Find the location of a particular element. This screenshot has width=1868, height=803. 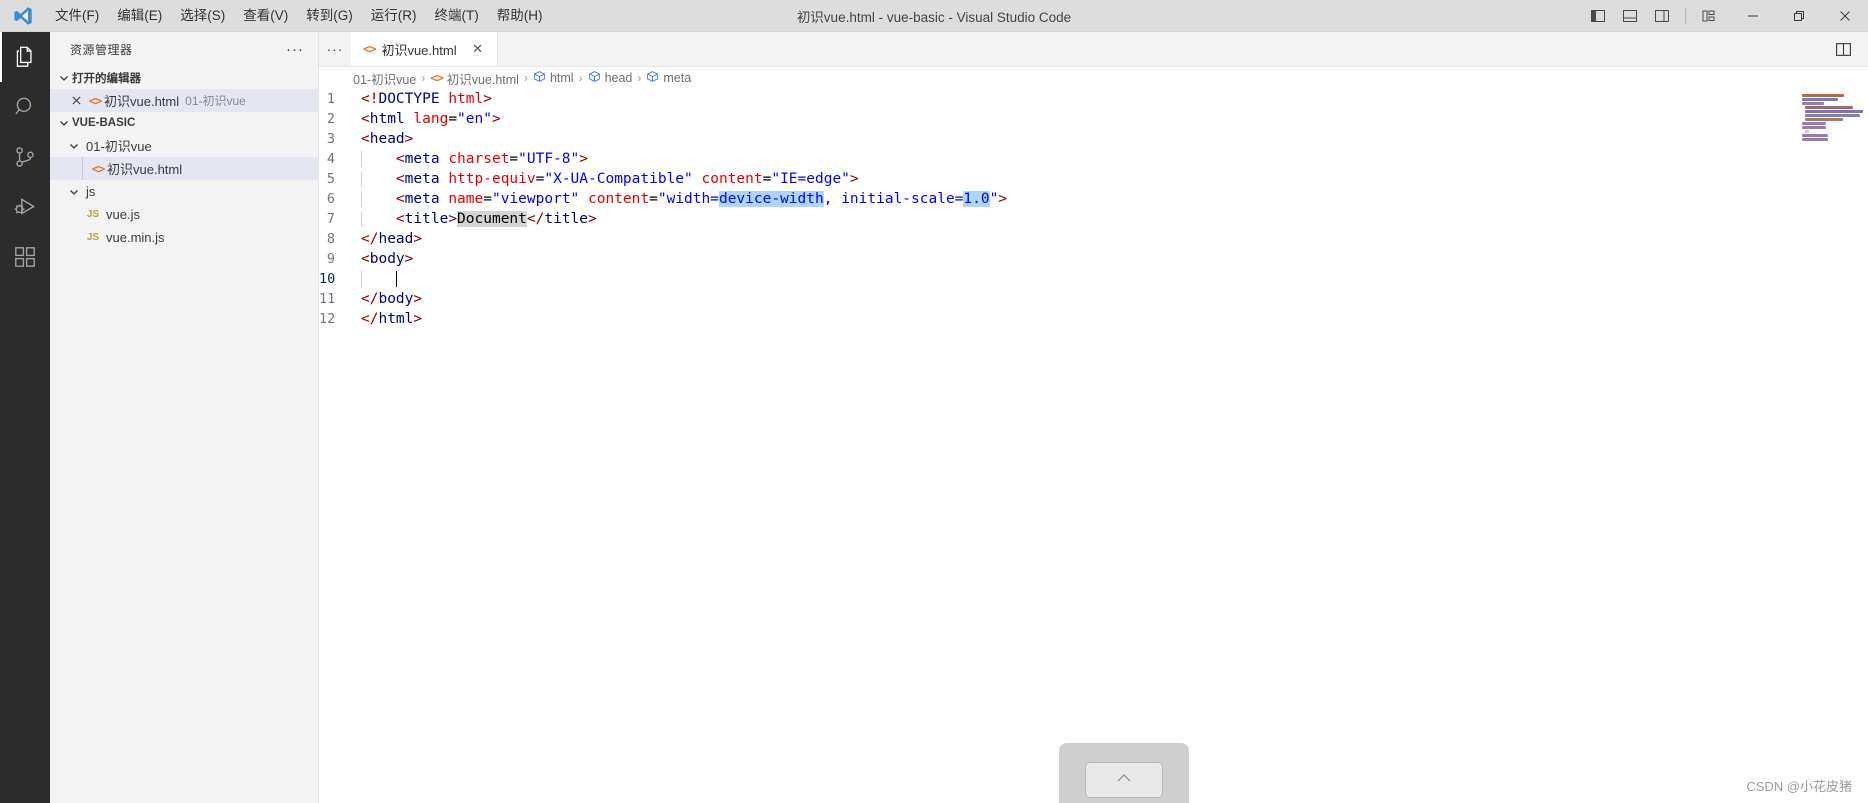

customize-layout-icon is located at coordinates (1709, 16).